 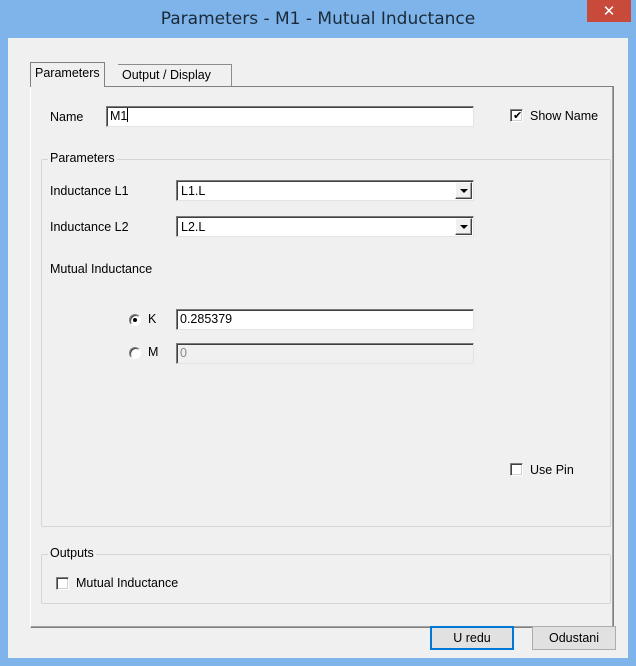 I want to click on show-name-checkbox: ✔, so click(x=516, y=115).